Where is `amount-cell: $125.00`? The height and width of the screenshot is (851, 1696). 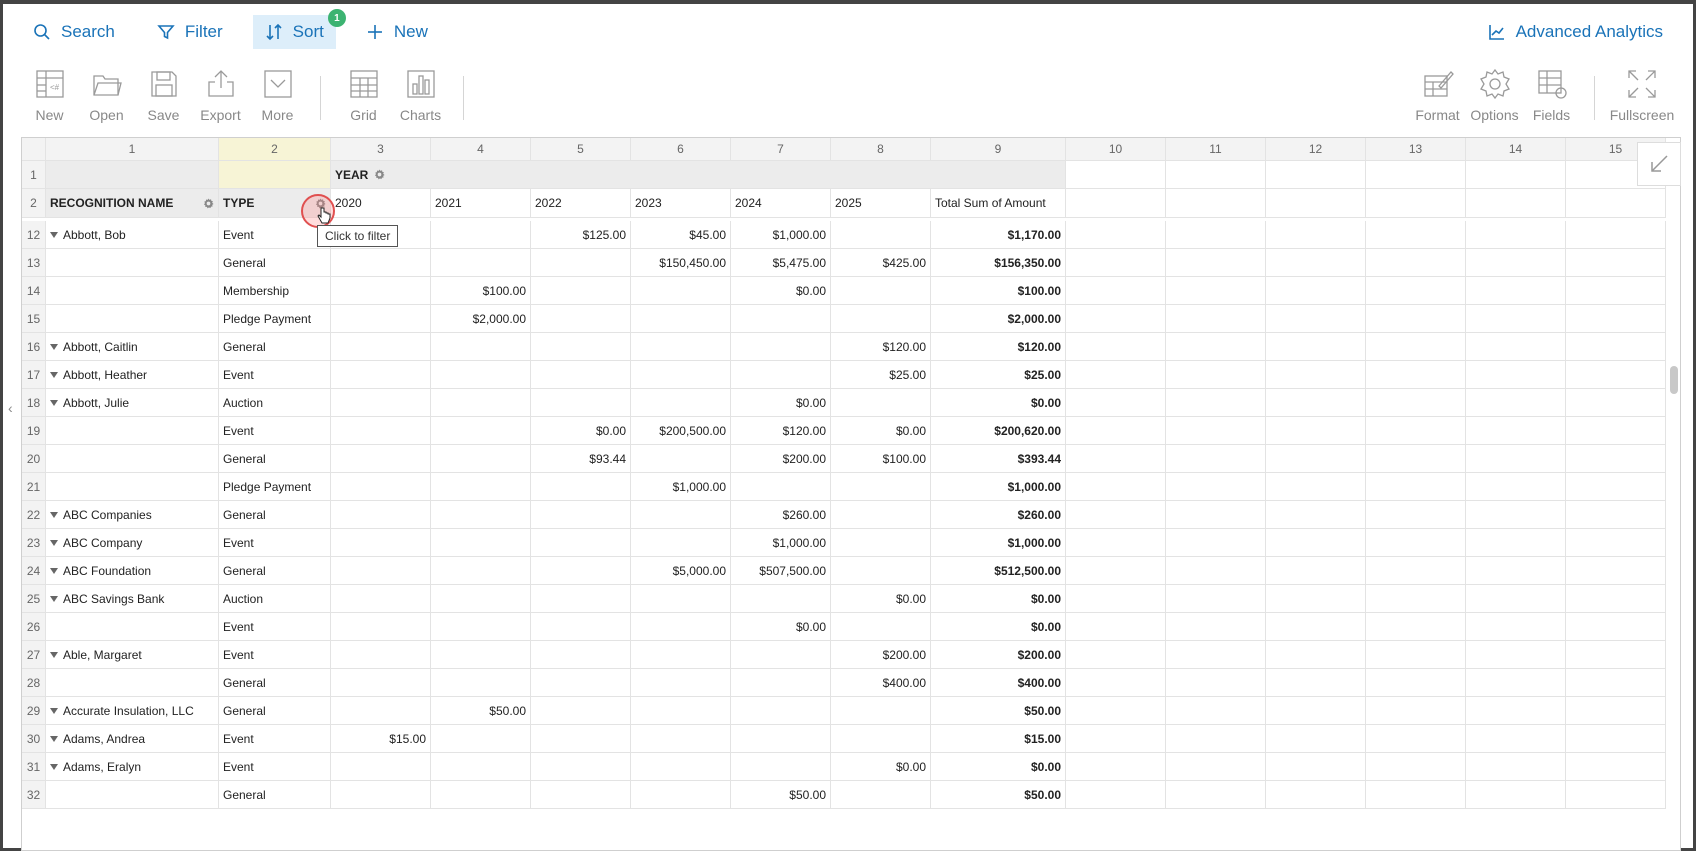 amount-cell: $125.00 is located at coordinates (581, 235).